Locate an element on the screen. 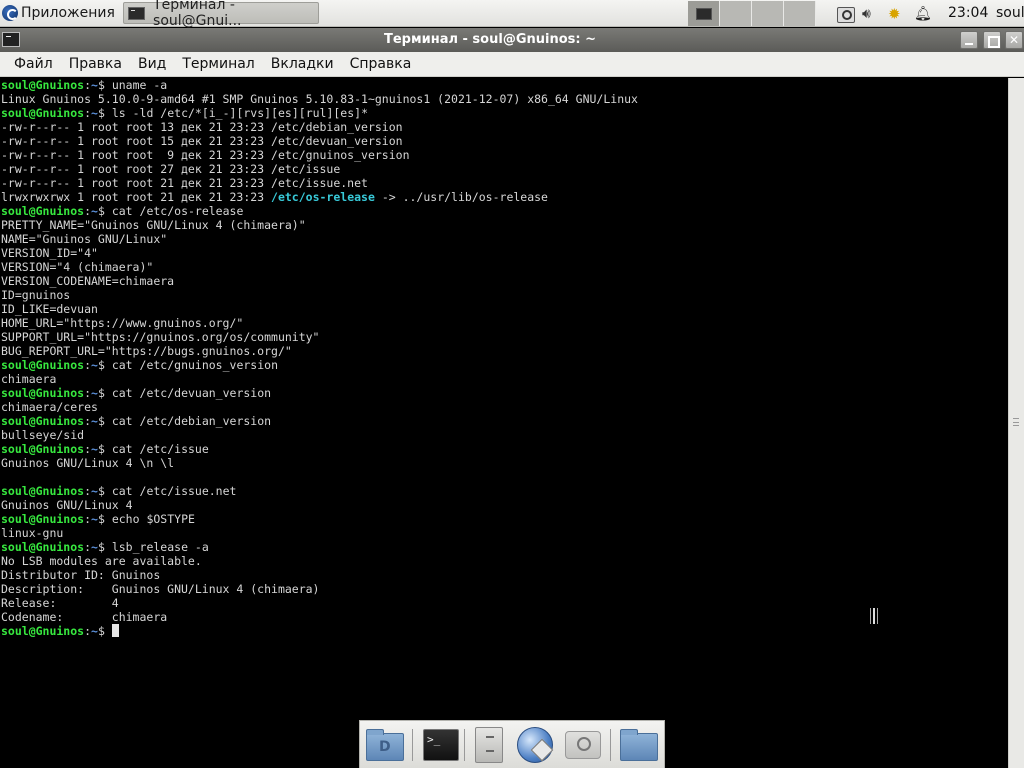 The image size is (1024, 768). menu-tabs: Вкладки is located at coordinates (302, 64).